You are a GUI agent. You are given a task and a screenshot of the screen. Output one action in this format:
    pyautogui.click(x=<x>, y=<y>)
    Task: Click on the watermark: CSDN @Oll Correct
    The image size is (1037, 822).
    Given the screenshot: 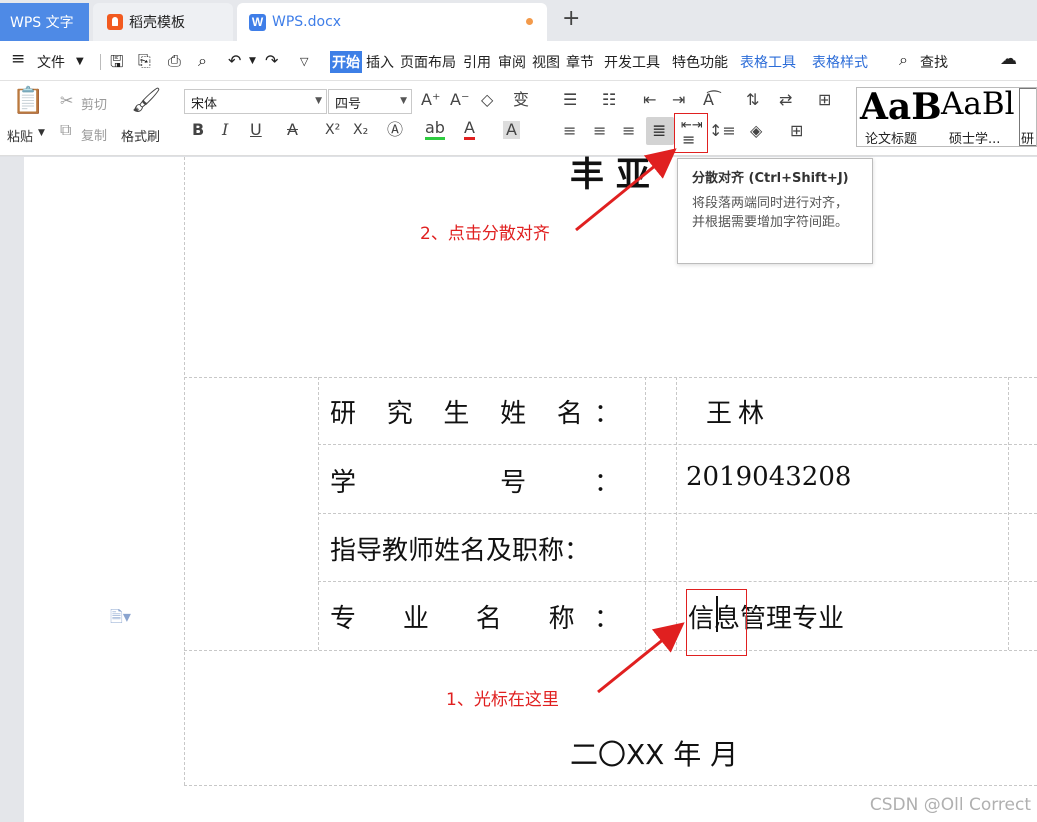 What is the action you would take?
    pyautogui.click(x=950, y=805)
    